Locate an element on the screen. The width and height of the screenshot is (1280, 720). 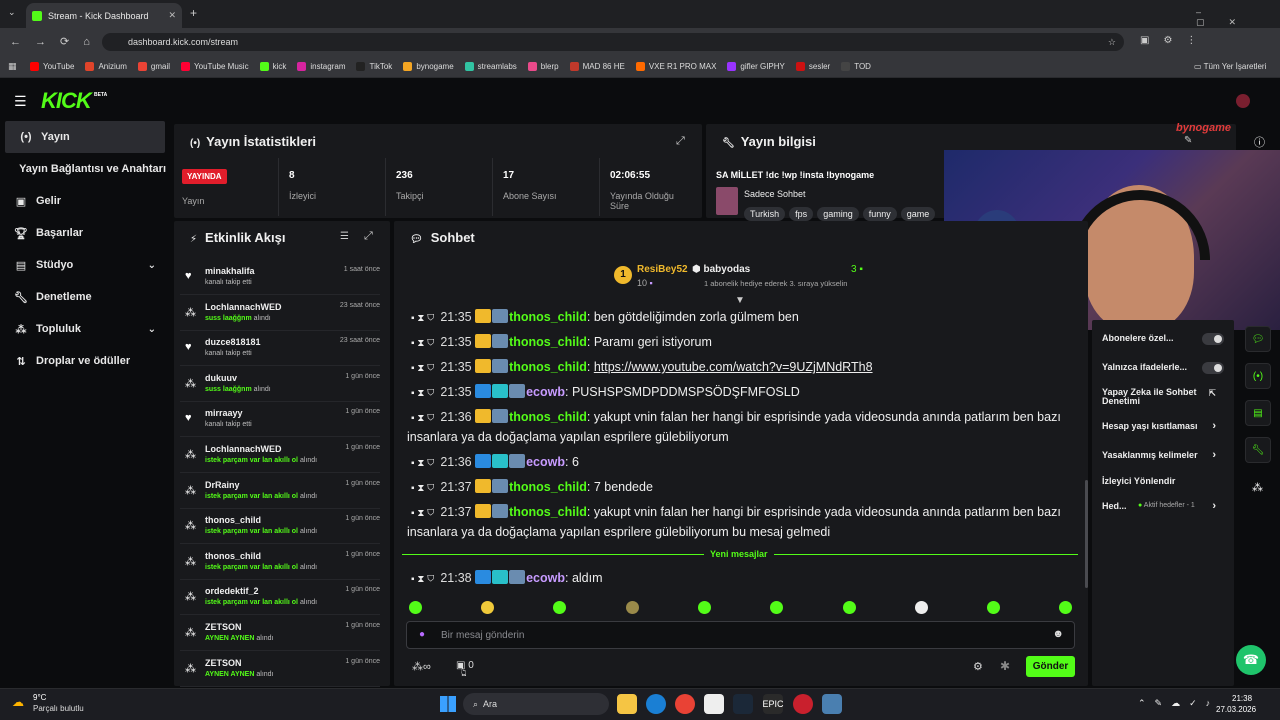
stream-tag: game is located at coordinates (918, 214).